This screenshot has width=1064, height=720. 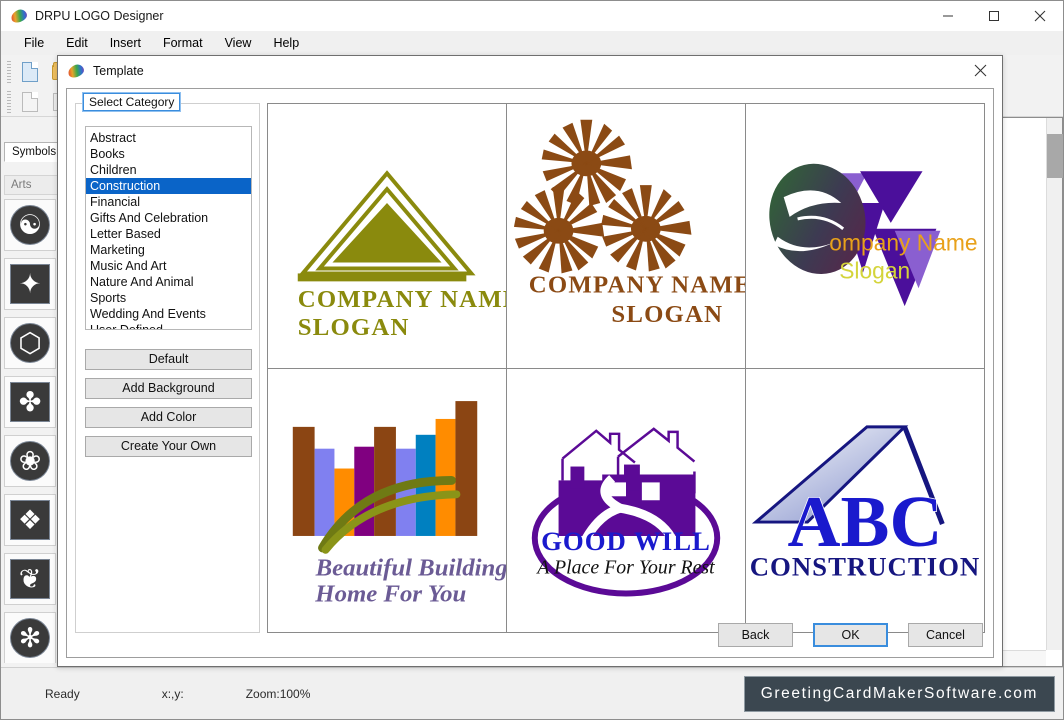 What do you see at coordinates (32, 185) in the screenshot?
I see `arts-section-header: Arts` at bounding box center [32, 185].